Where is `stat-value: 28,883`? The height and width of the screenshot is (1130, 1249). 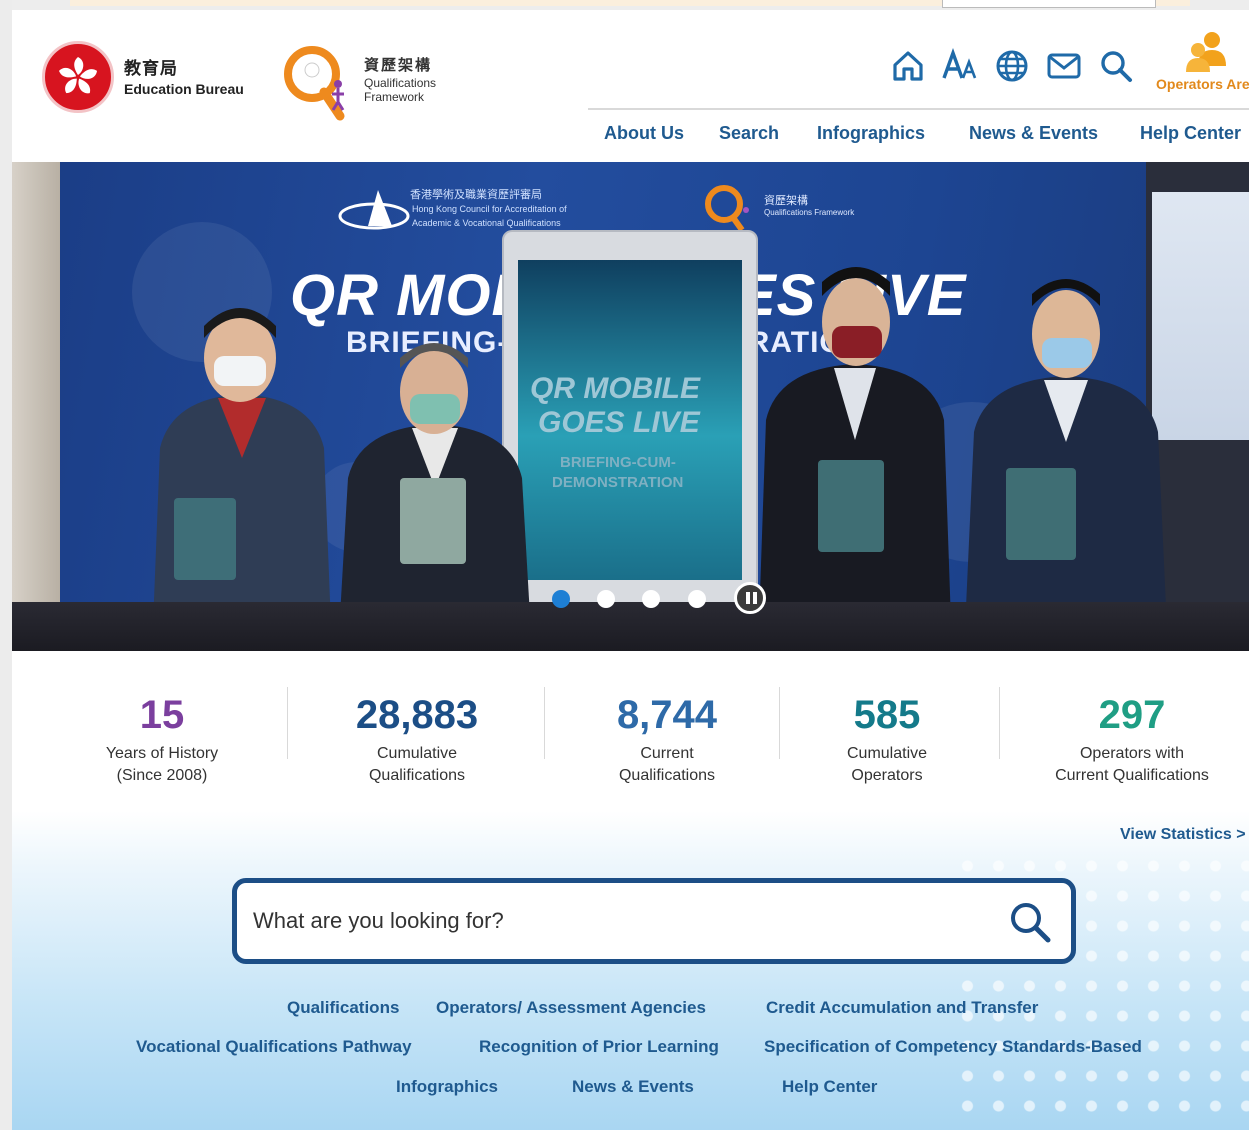
stat-value: 28,883 is located at coordinates (417, 715).